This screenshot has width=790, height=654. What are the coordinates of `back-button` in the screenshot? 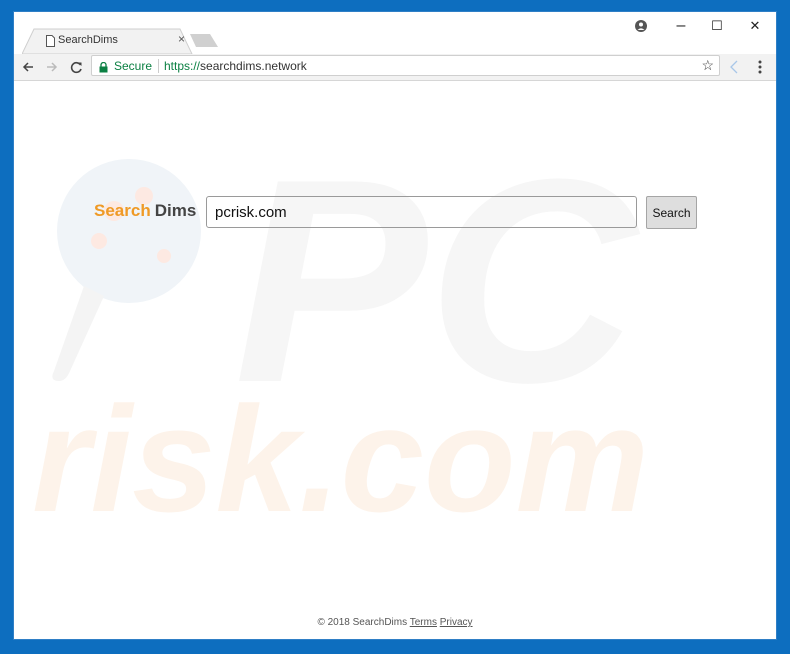 It's located at (28, 67).